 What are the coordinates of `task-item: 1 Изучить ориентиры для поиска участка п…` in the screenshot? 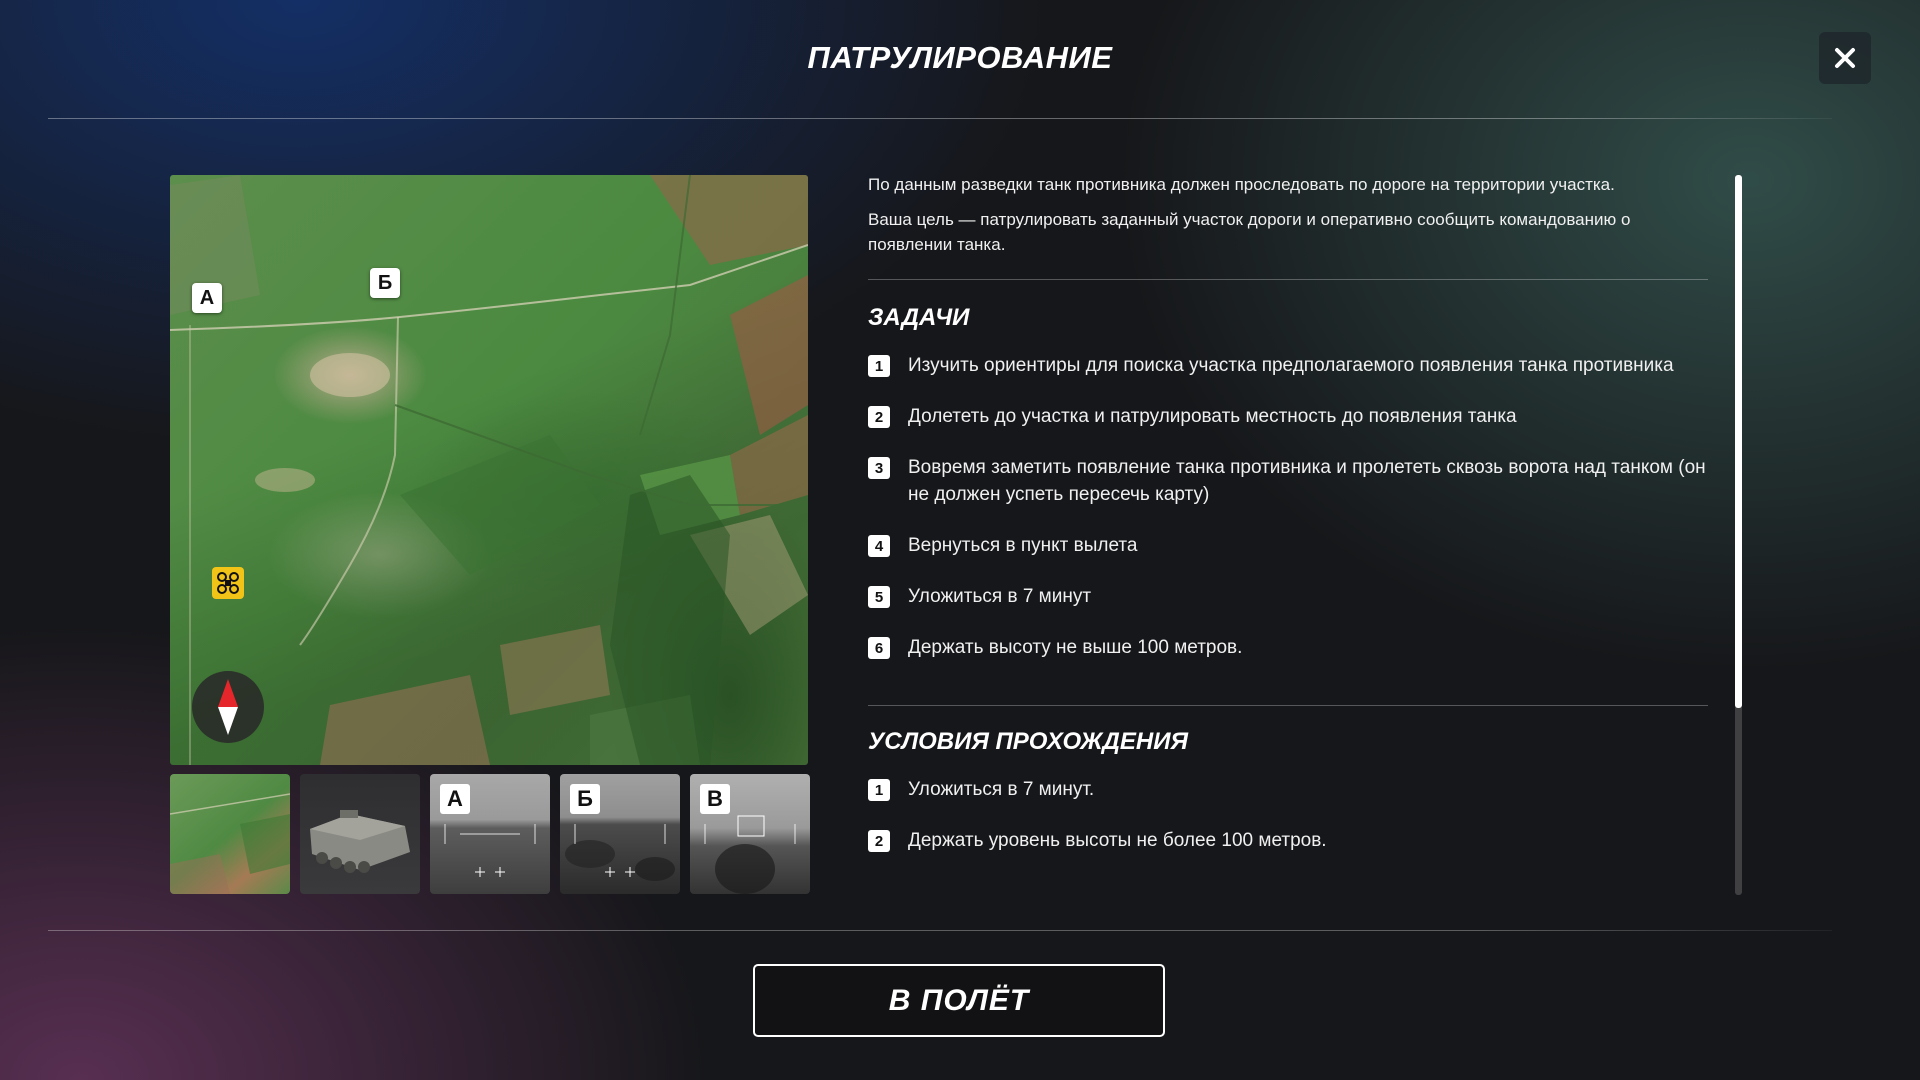 It's located at (1288, 365).